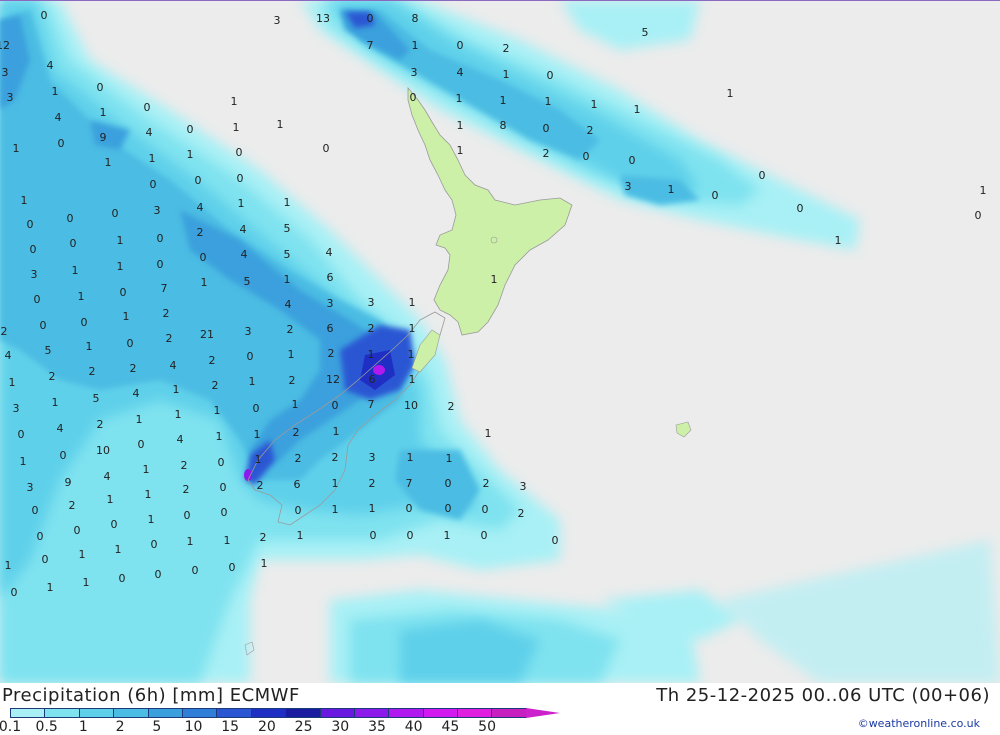 Image resolution: width=1000 pixels, height=735 pixels. Describe the element at coordinates (68, 482) in the screenshot. I see `precip-value-label: 9` at that location.